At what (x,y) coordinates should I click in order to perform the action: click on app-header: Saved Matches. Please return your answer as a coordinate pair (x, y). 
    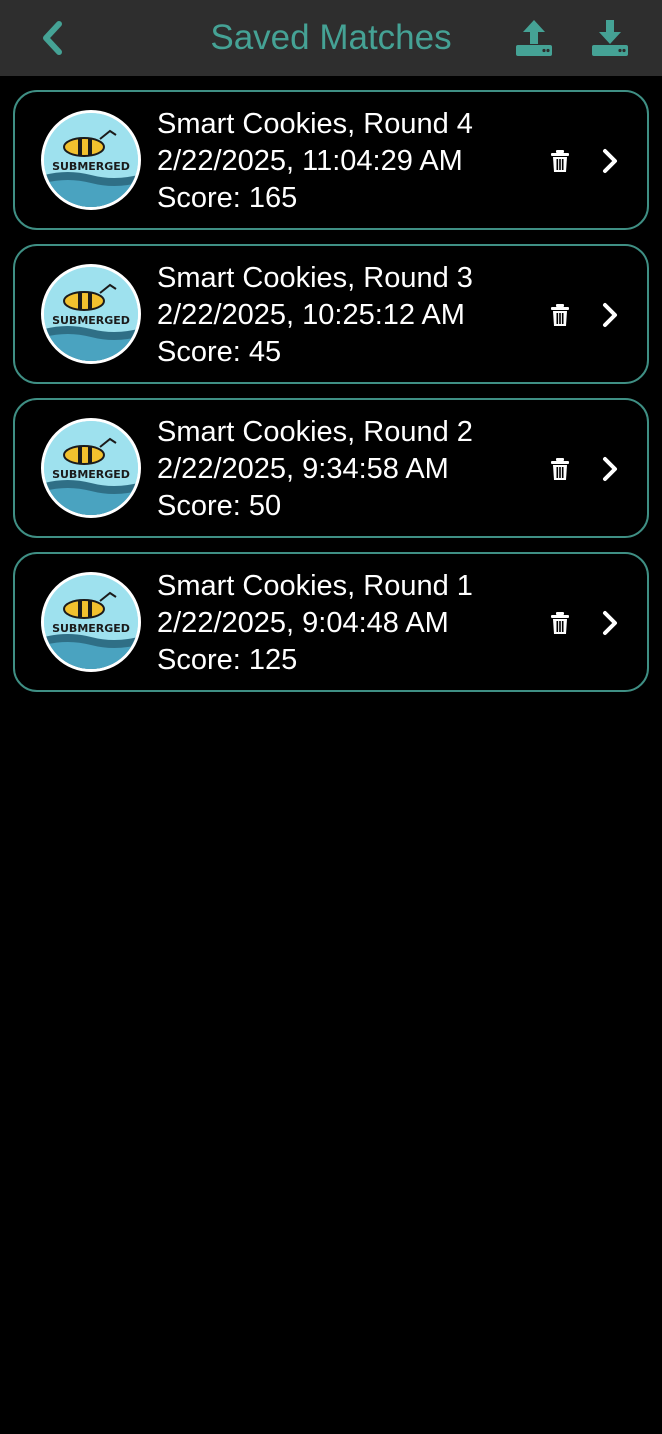
    Looking at the image, I should click on (331, 38).